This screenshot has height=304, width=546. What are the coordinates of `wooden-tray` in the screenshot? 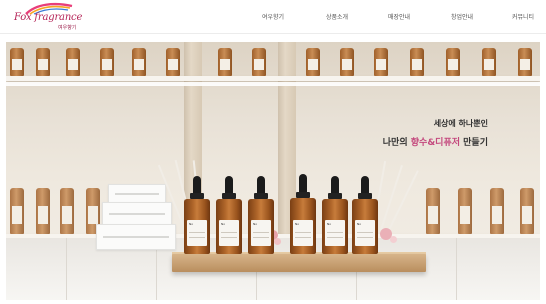 It's located at (299, 263).